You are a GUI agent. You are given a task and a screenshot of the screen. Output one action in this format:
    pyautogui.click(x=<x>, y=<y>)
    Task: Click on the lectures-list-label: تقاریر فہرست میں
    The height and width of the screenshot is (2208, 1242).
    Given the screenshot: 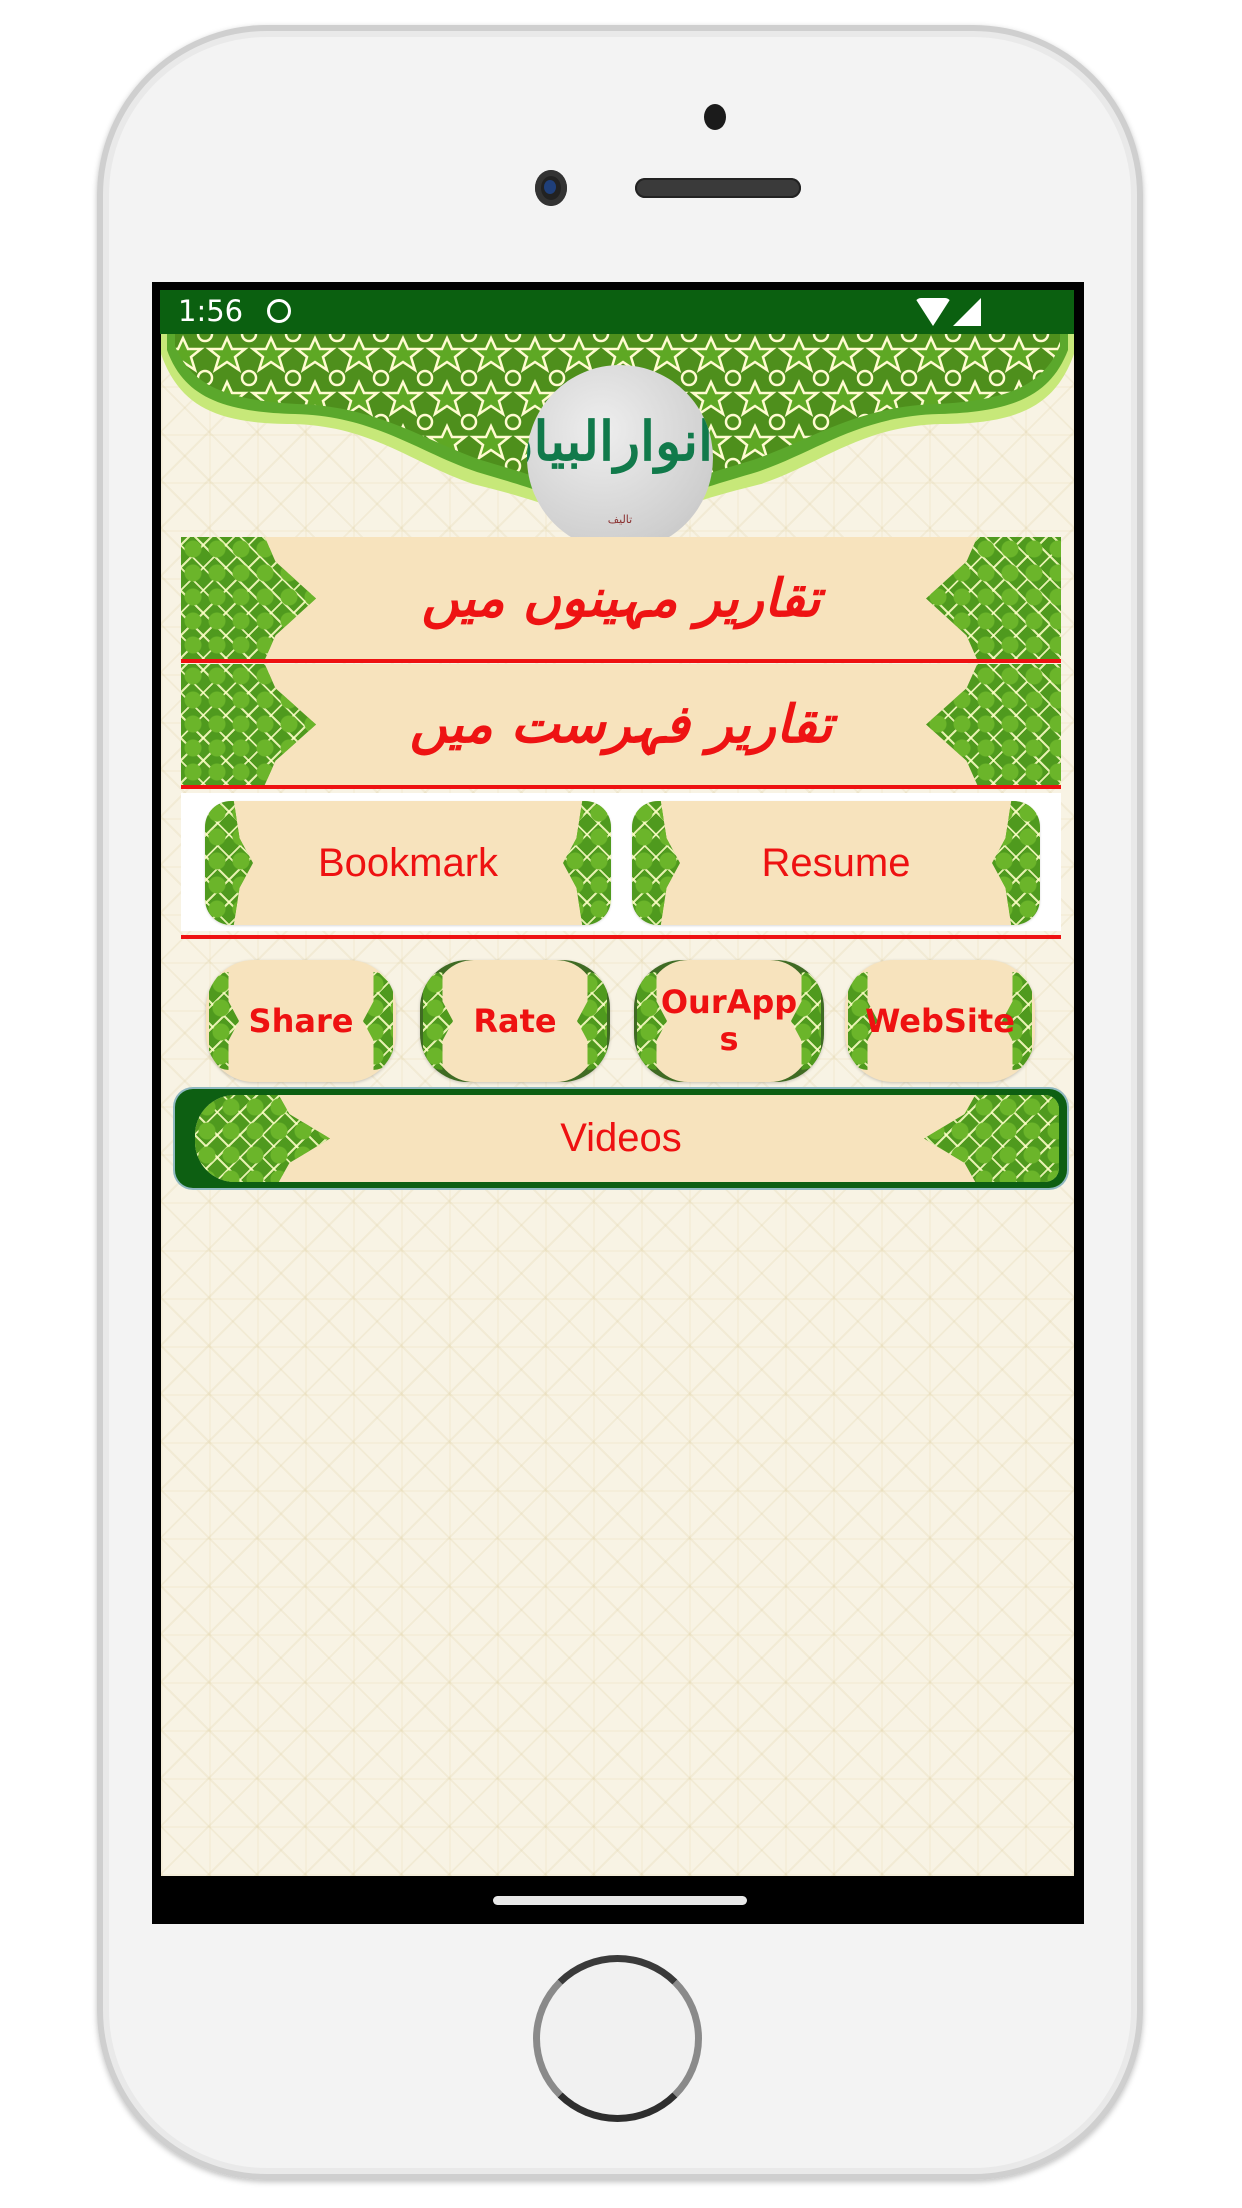 What is the action you would take?
    pyautogui.click(x=621, y=724)
    